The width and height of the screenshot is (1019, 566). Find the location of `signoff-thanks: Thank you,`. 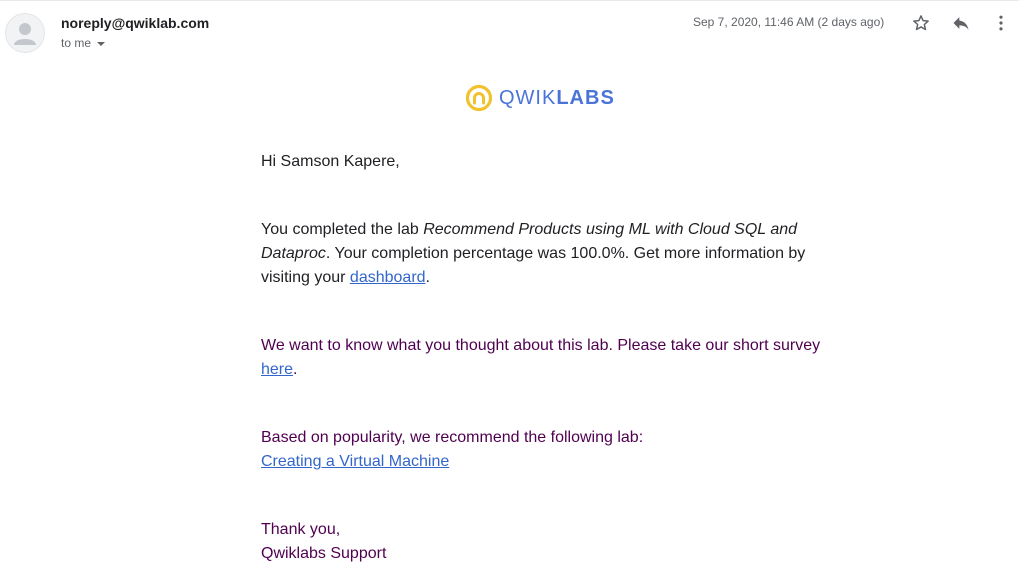

signoff-thanks: Thank you, is located at coordinates (301, 529).